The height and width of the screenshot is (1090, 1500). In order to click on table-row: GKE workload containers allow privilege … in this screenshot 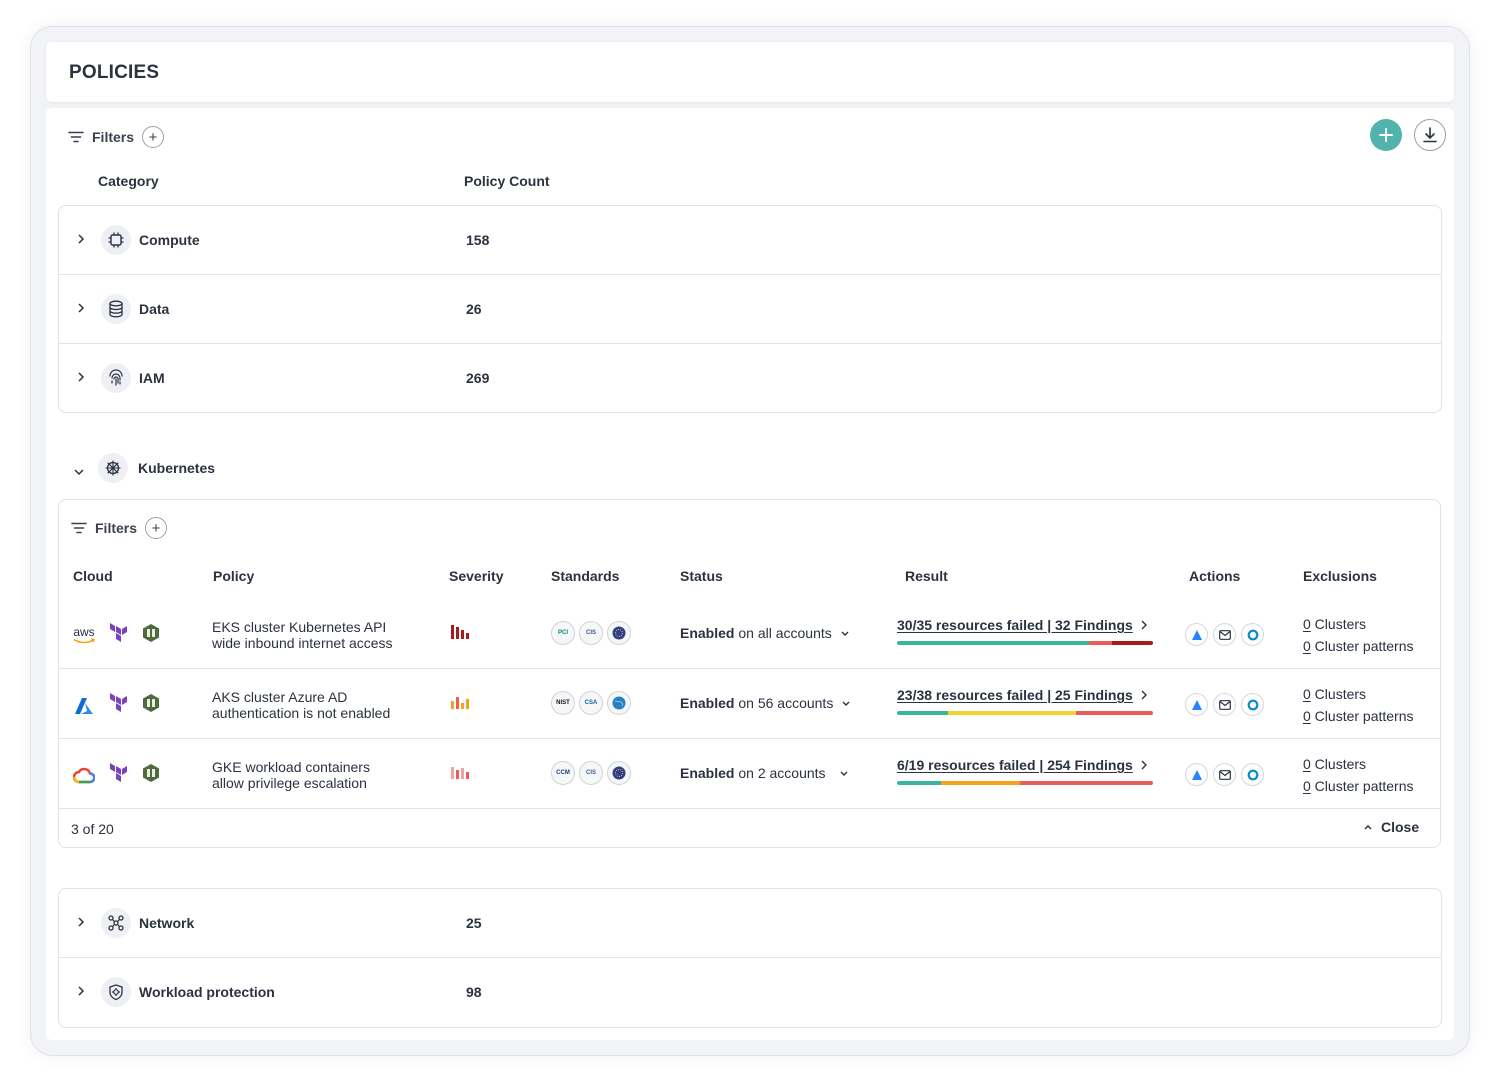, I will do `click(749, 774)`.